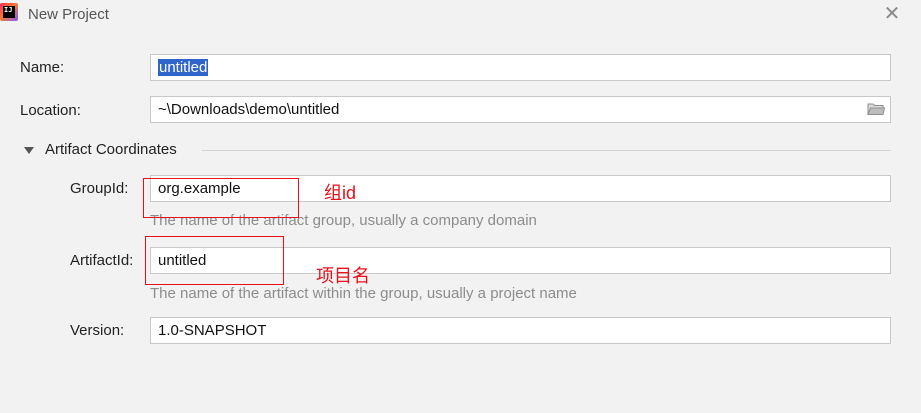 The image size is (921, 413). What do you see at coordinates (111, 149) in the screenshot?
I see `artifact-coordinates-label: Artifact Coordinates` at bounding box center [111, 149].